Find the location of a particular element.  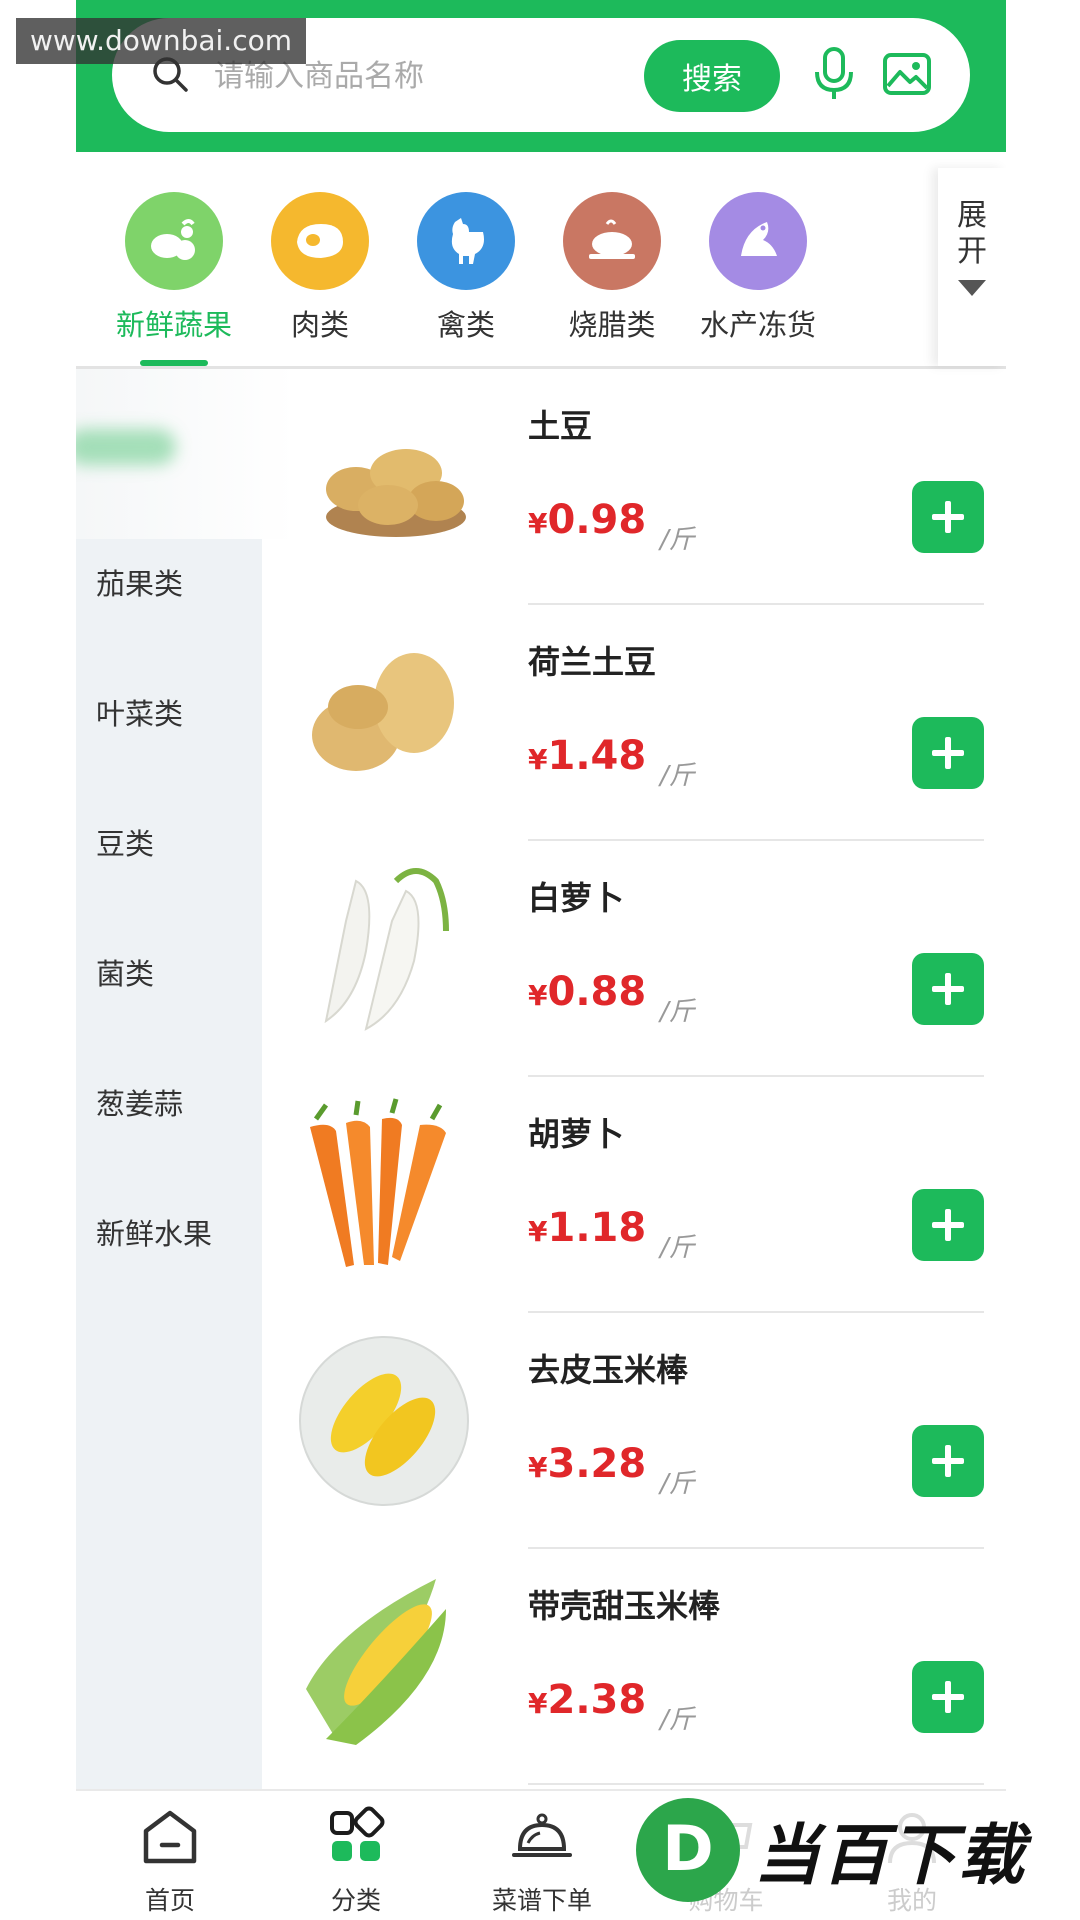

sidebar-item: 叶菜类 is located at coordinates (139, 712).